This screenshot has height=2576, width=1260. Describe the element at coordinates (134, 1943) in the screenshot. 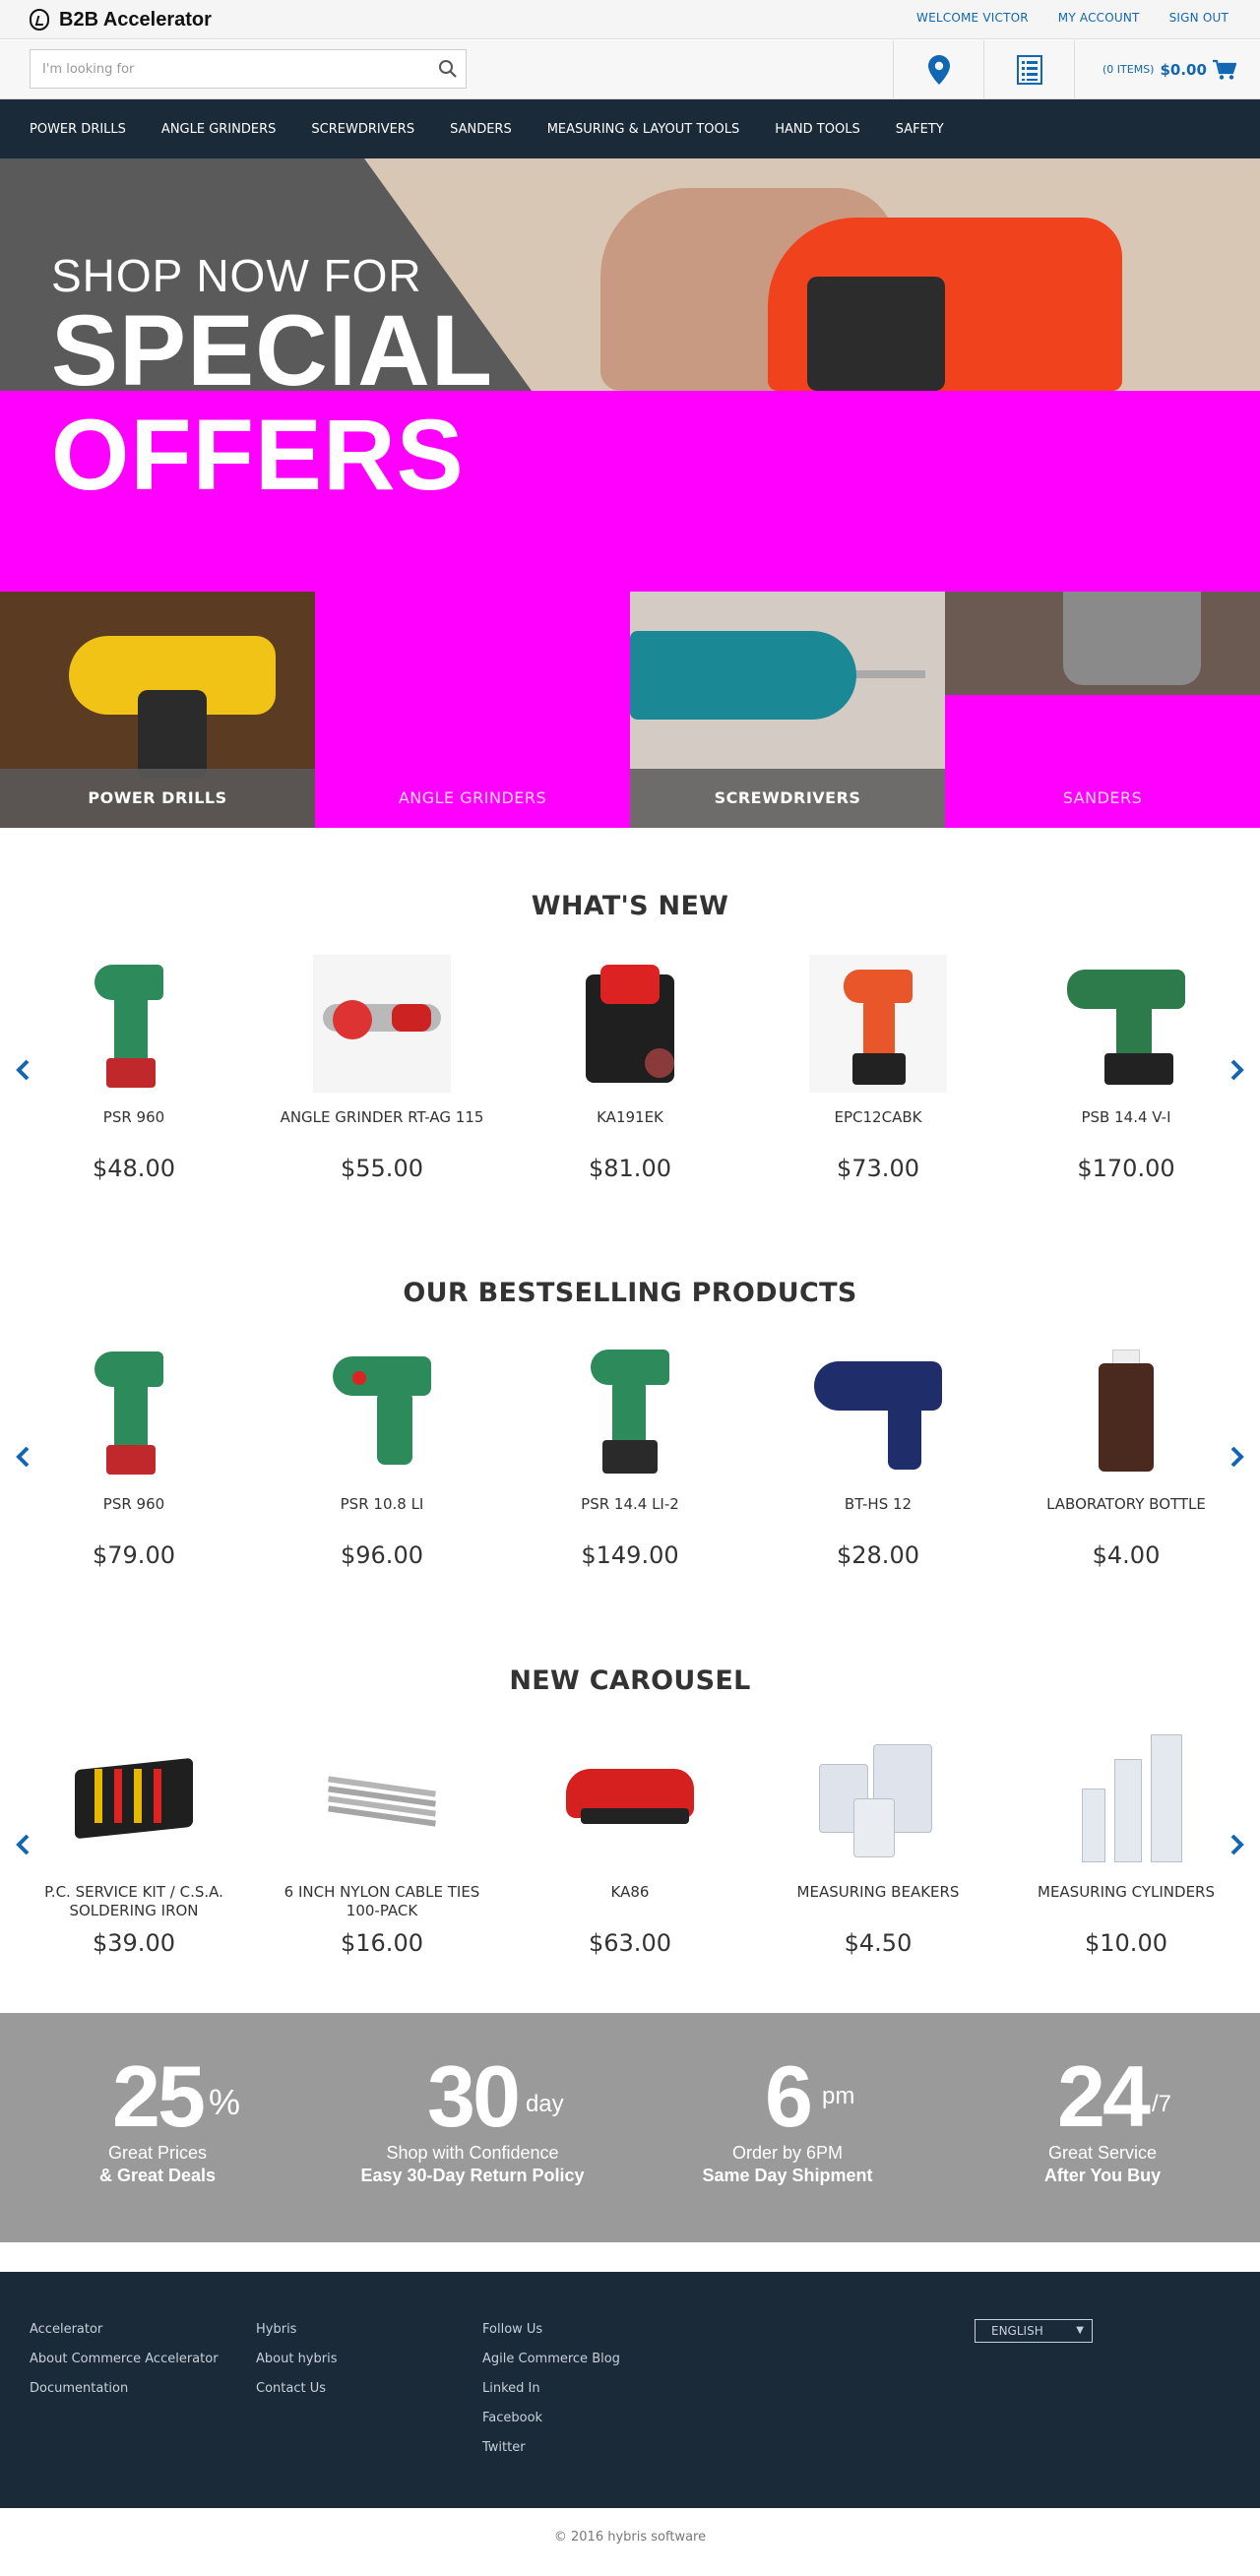

I see `product-price: $39.00` at that location.